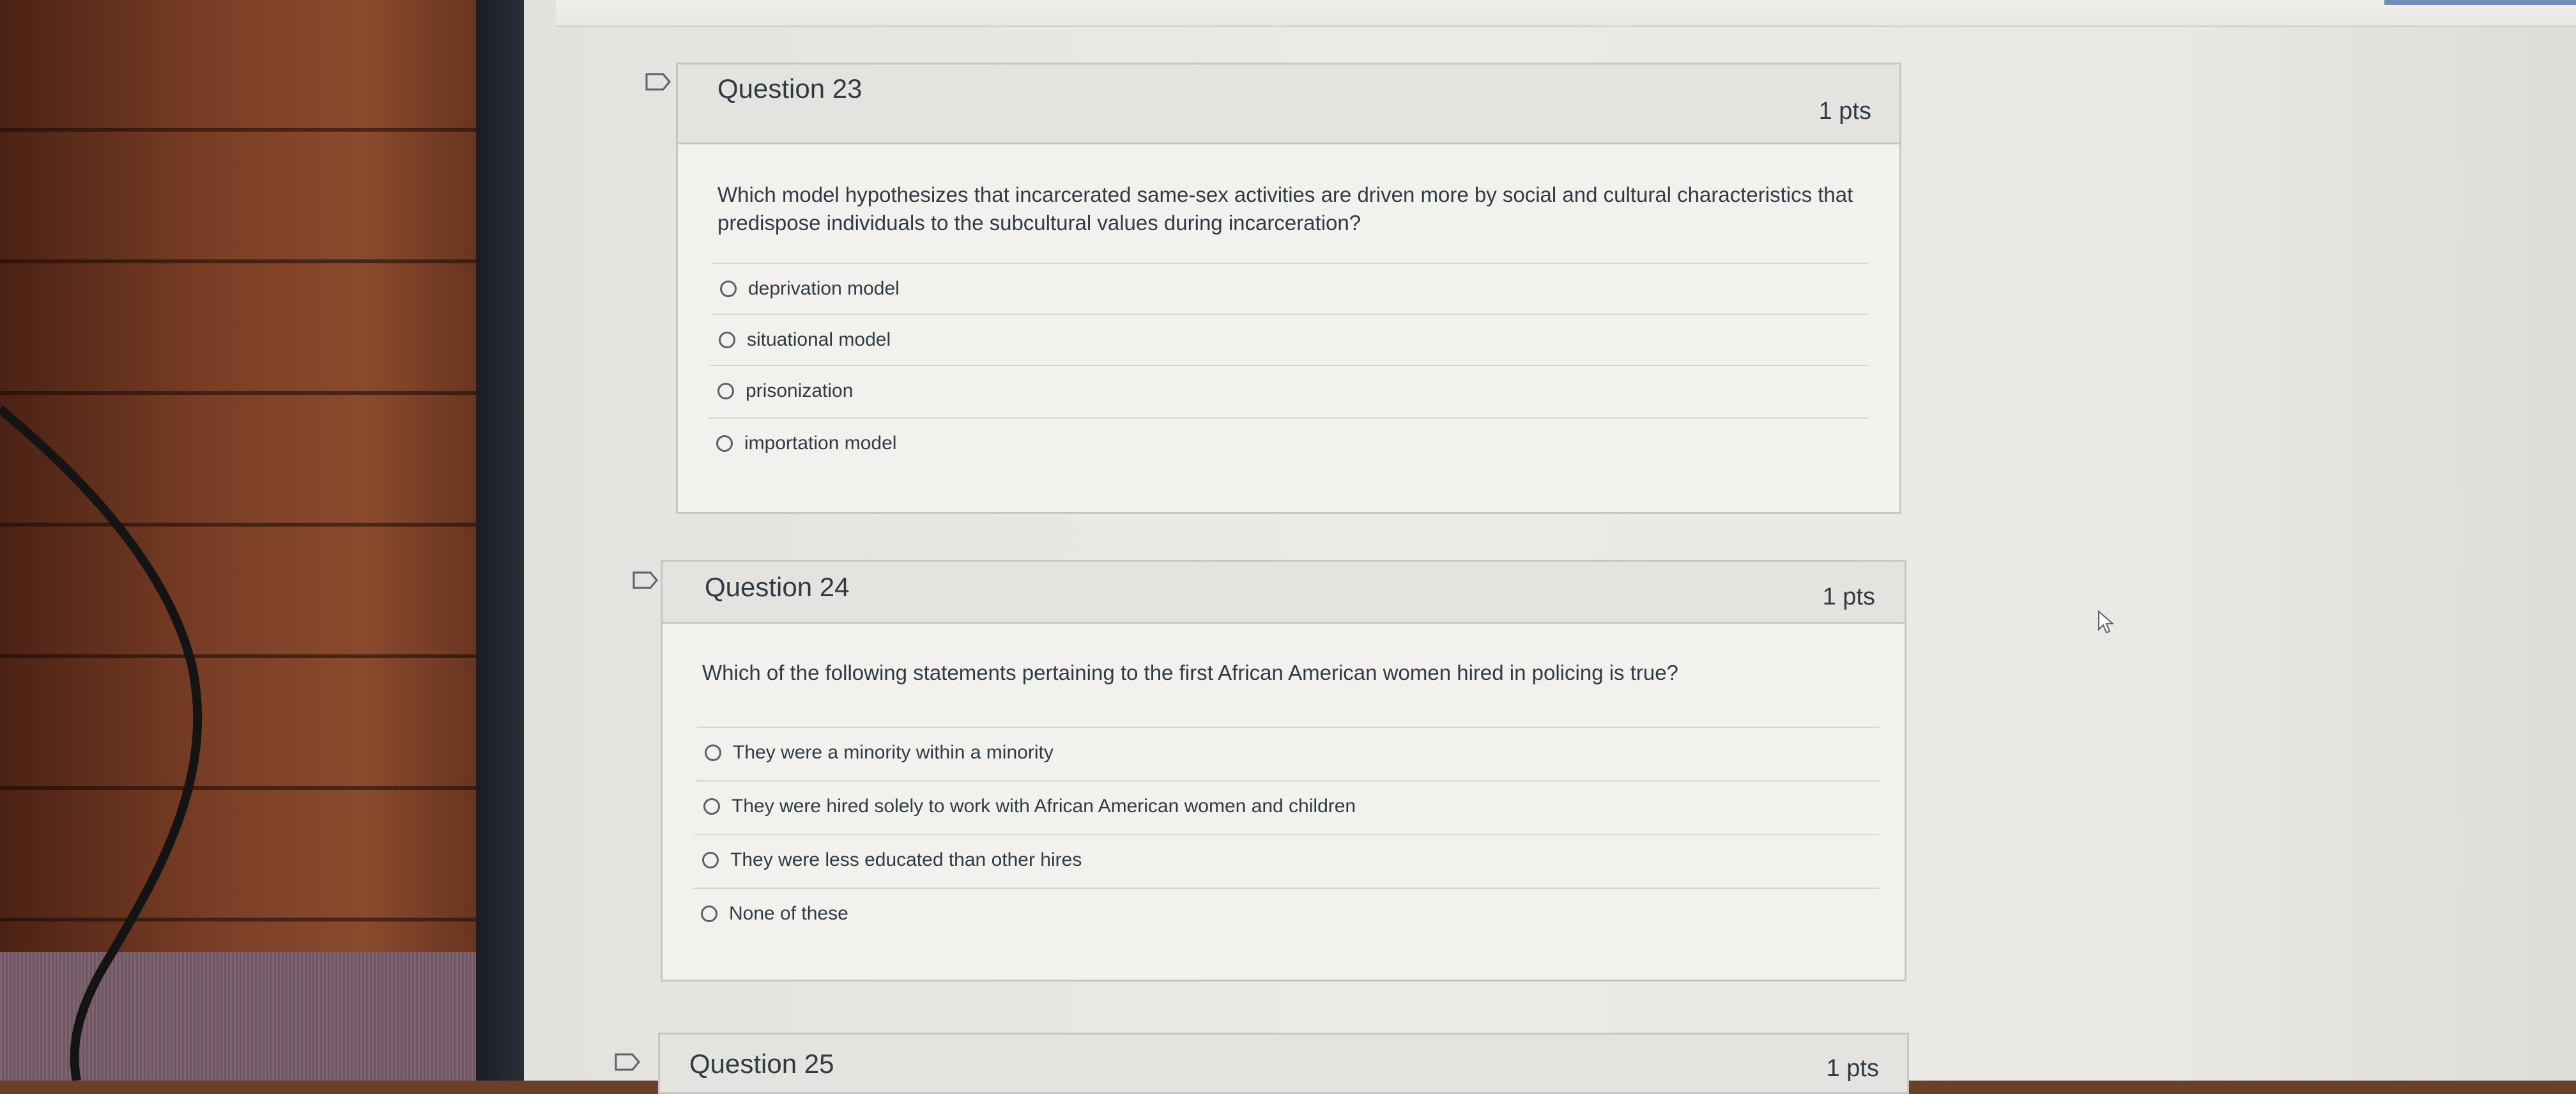 This screenshot has height=1094, width=2576. Describe the element at coordinates (1844, 111) in the screenshot. I see `question-23-points: 1 pts` at that location.